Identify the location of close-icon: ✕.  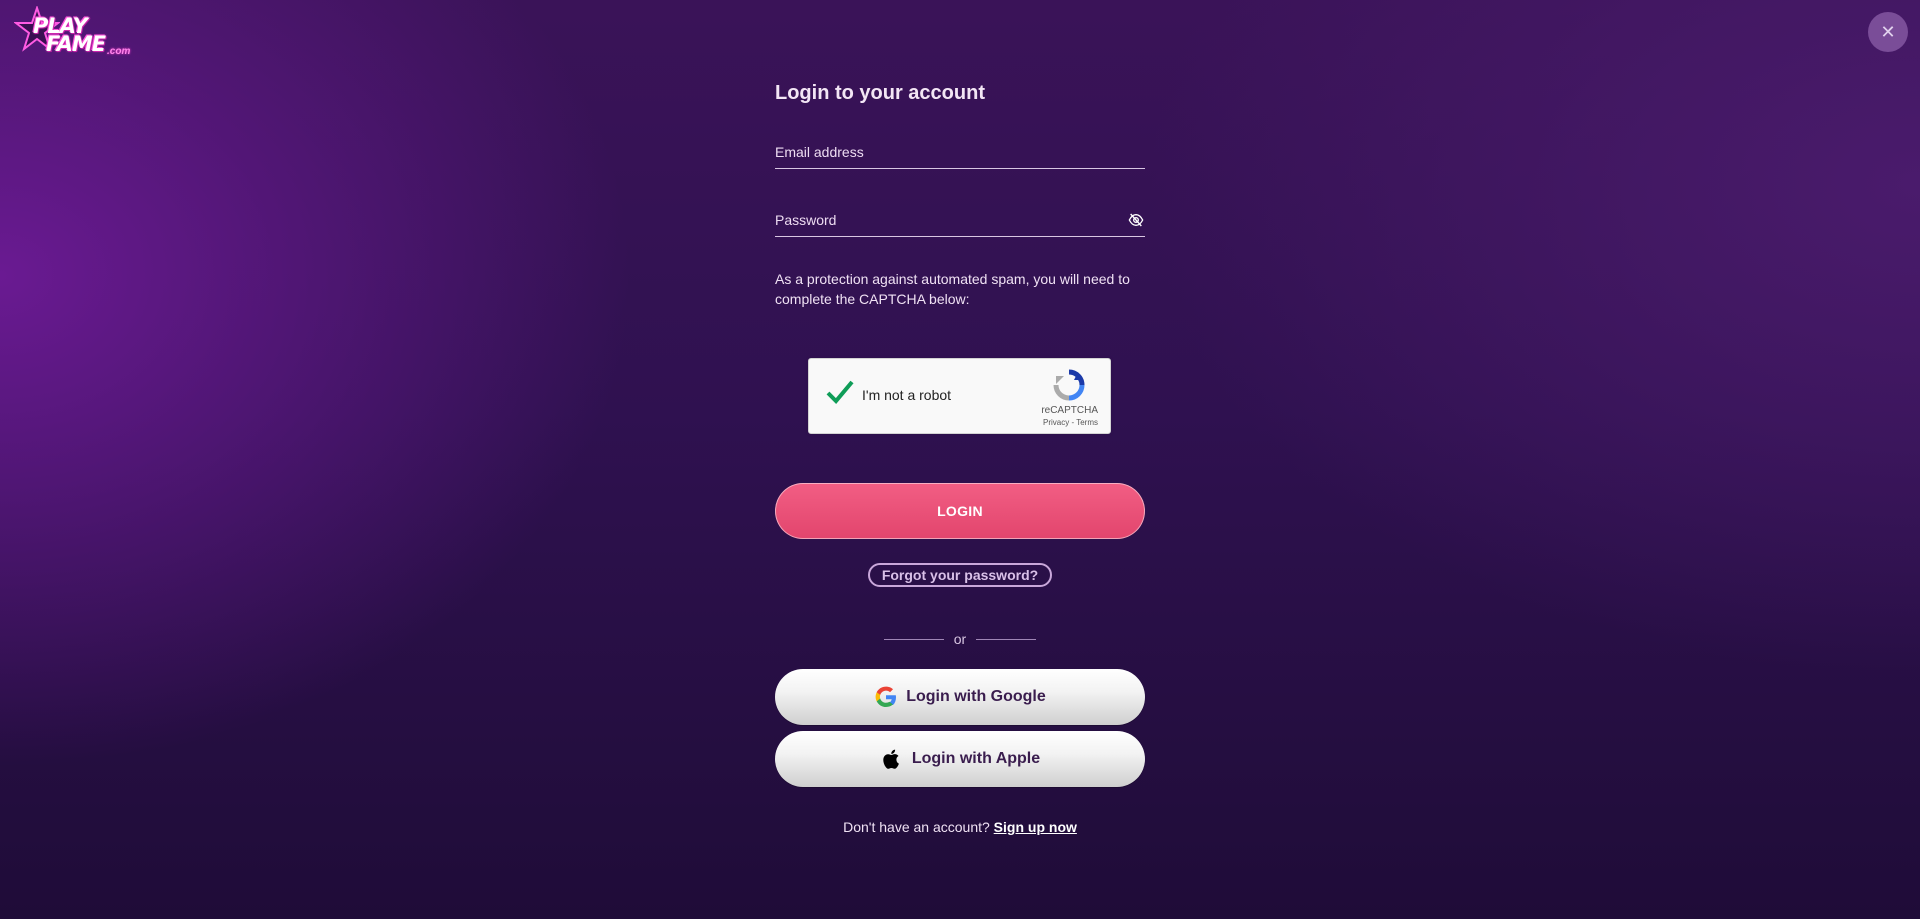
(1888, 31).